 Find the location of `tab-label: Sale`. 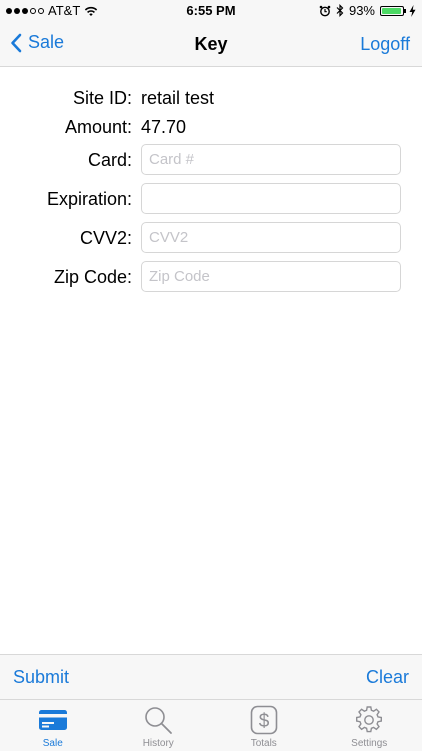

tab-label: Sale is located at coordinates (53, 743).